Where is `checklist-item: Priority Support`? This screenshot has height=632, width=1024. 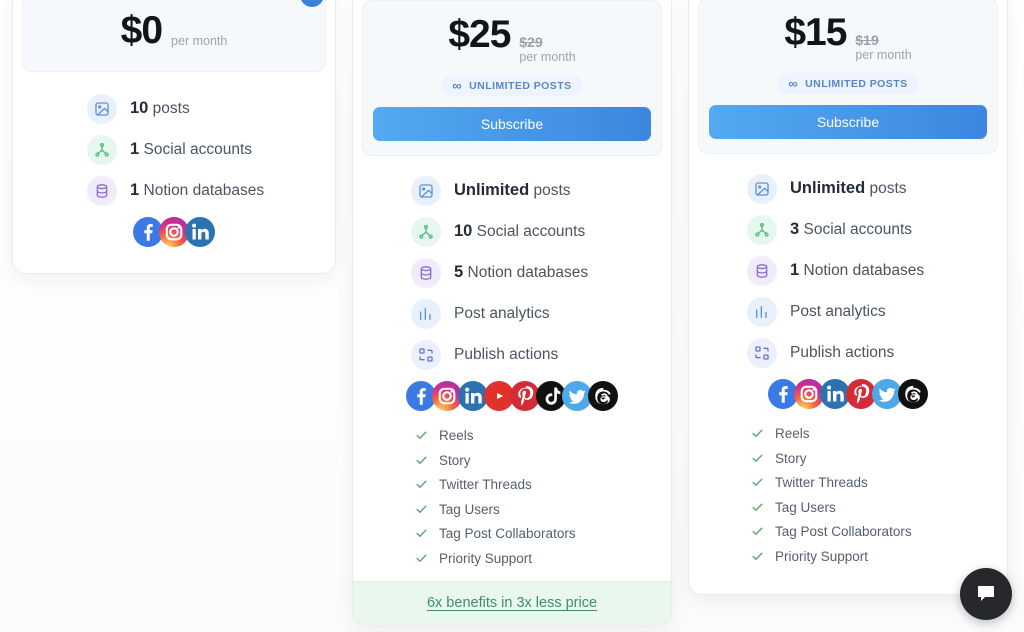
checklist-item: Priority Support is located at coordinates (543, 558).